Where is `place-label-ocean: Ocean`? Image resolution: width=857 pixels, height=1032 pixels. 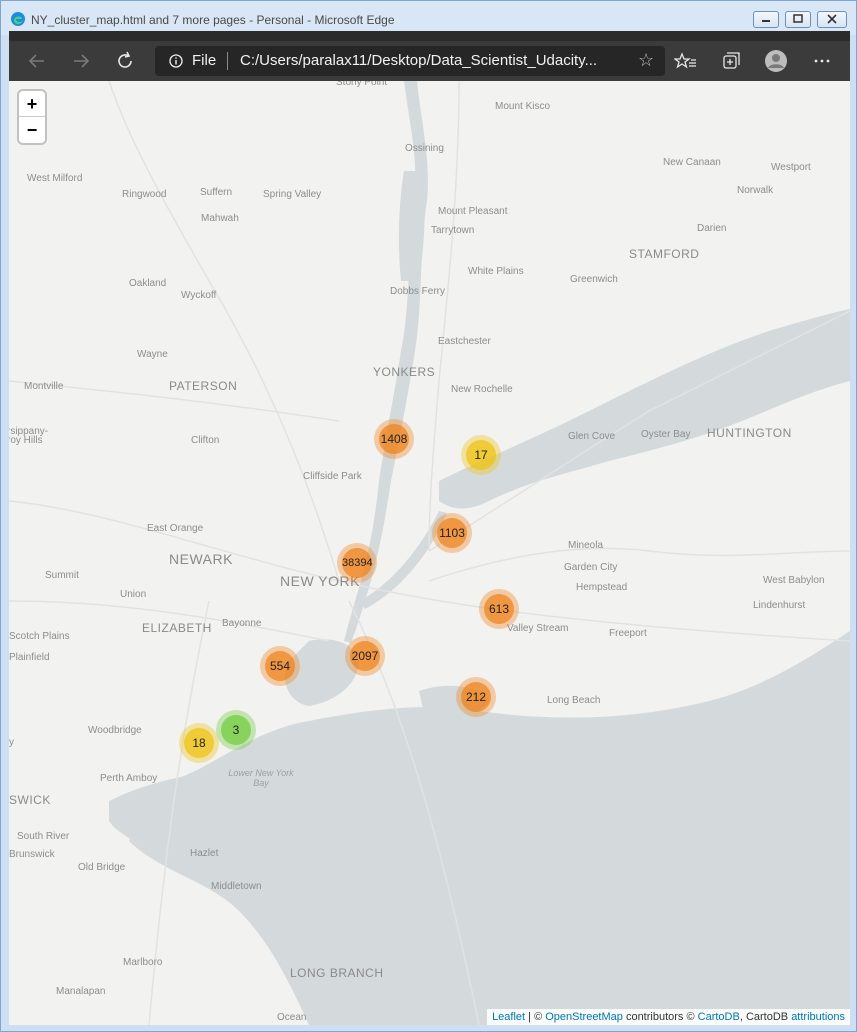 place-label-ocean: Ocean is located at coordinates (292, 1017).